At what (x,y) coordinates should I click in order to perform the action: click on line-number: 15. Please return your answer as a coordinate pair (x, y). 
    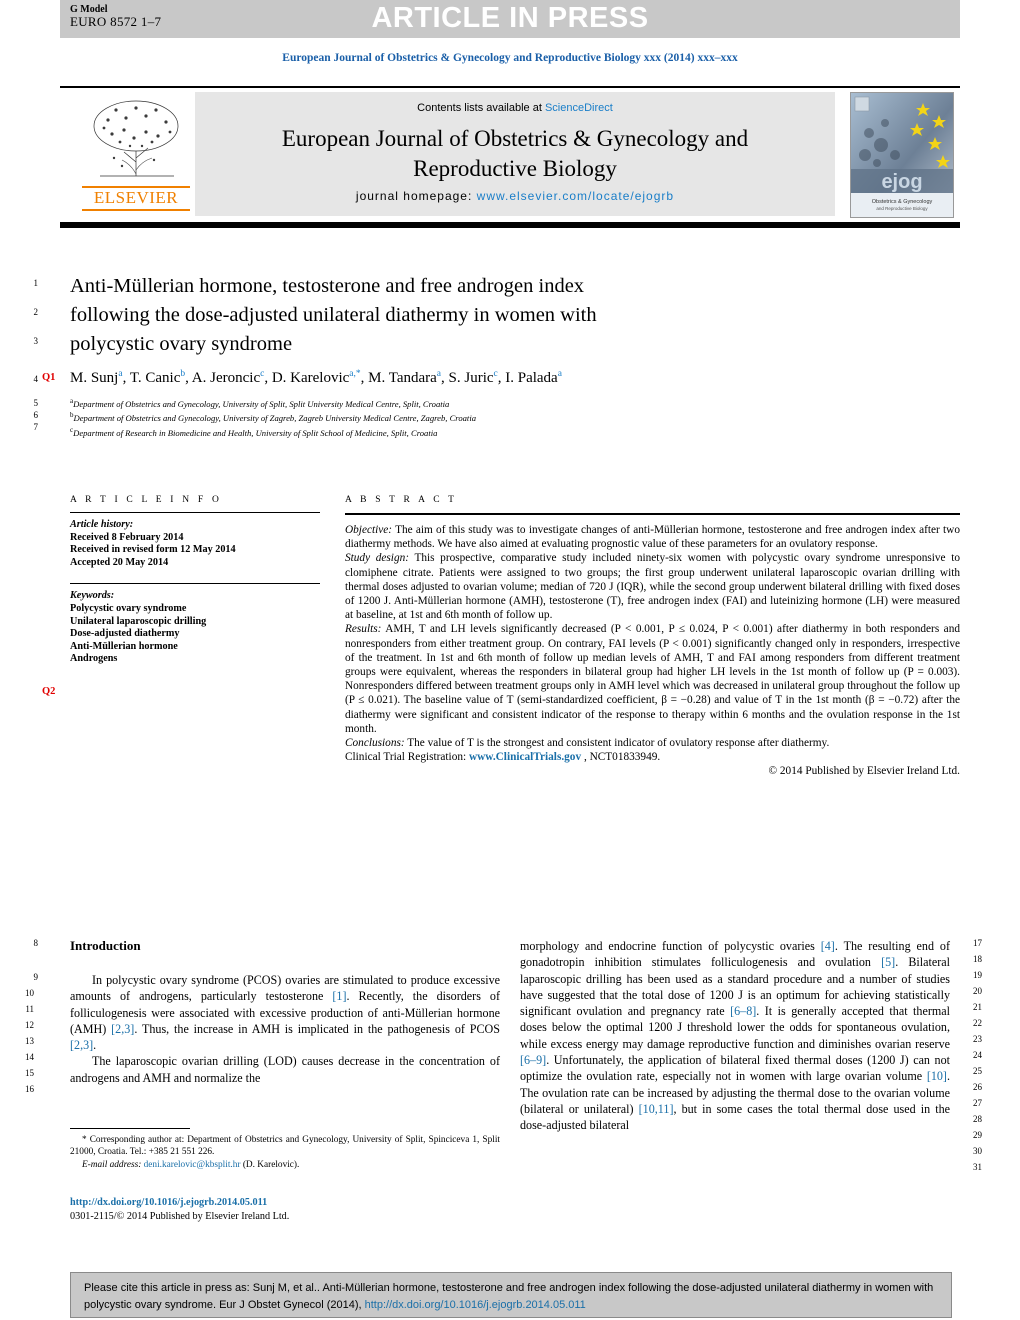
    Looking at the image, I should click on (29, 1073).